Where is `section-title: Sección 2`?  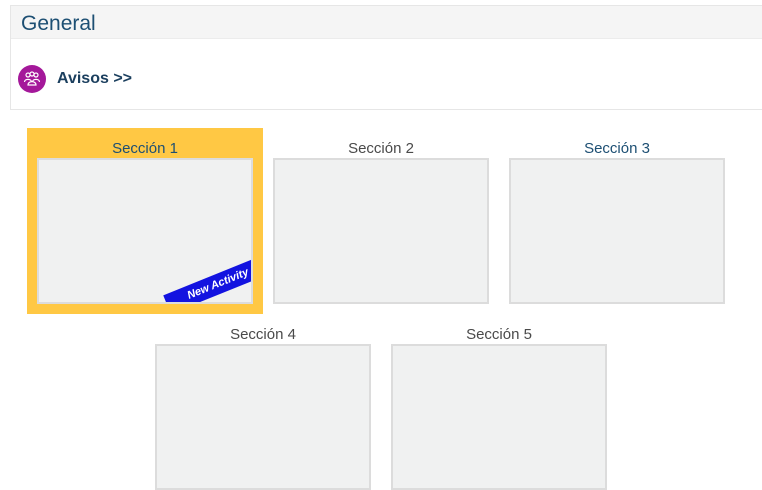
section-title: Sección 2 is located at coordinates (381, 149).